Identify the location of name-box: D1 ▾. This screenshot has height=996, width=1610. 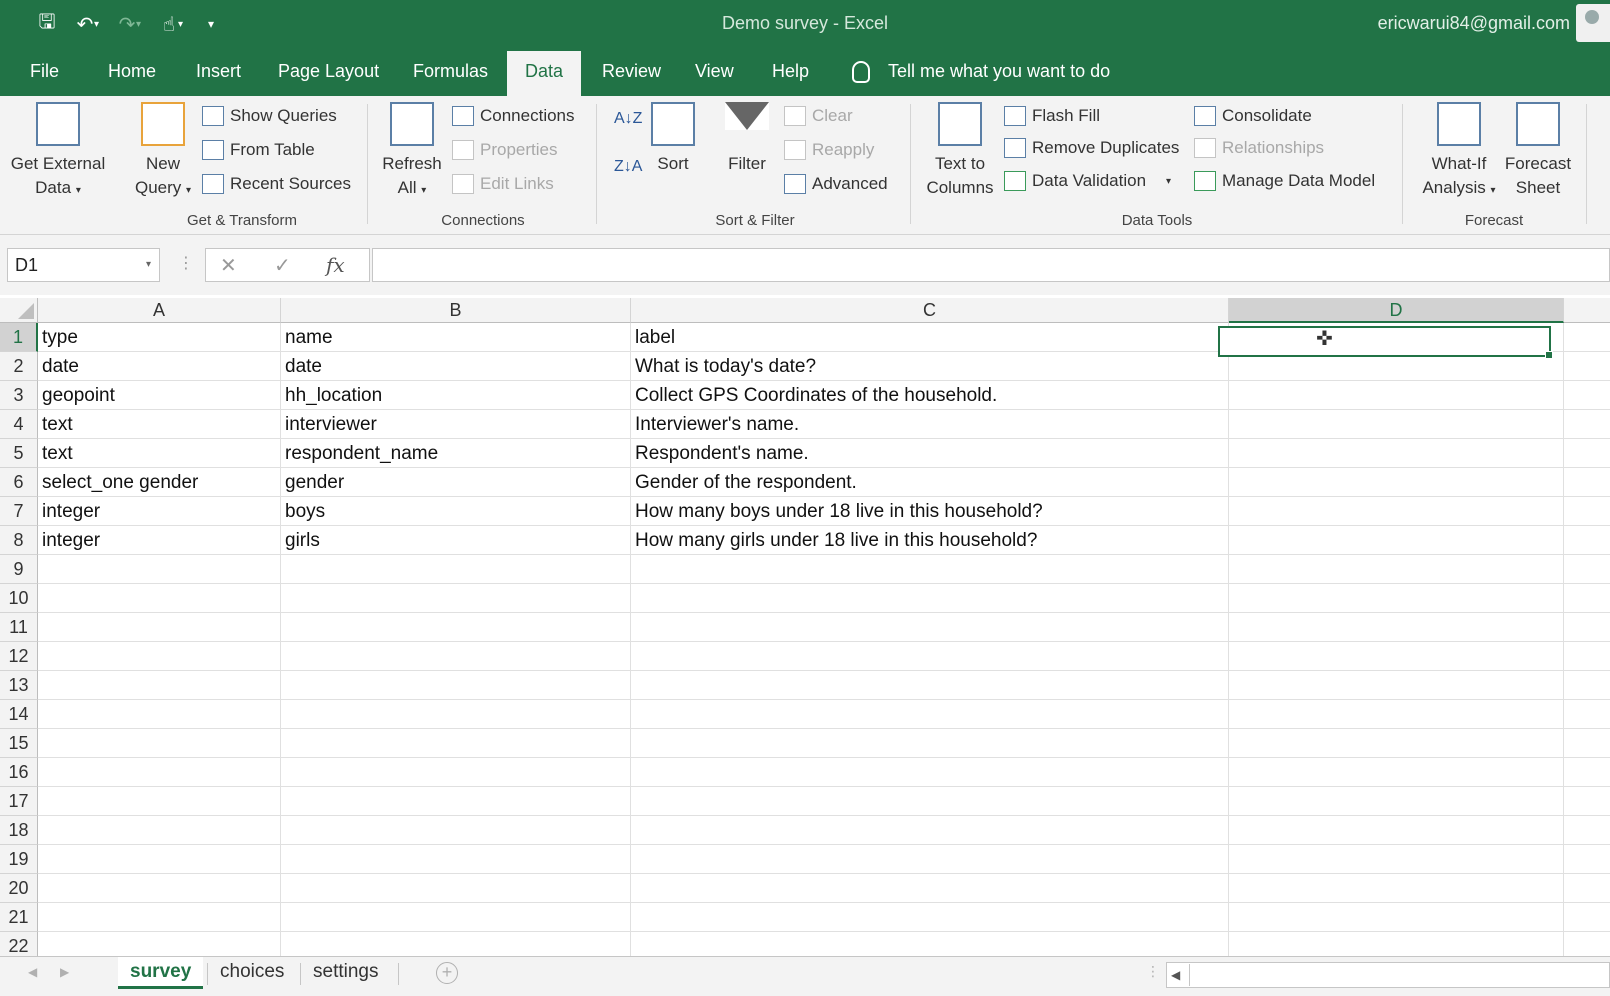
(83, 265).